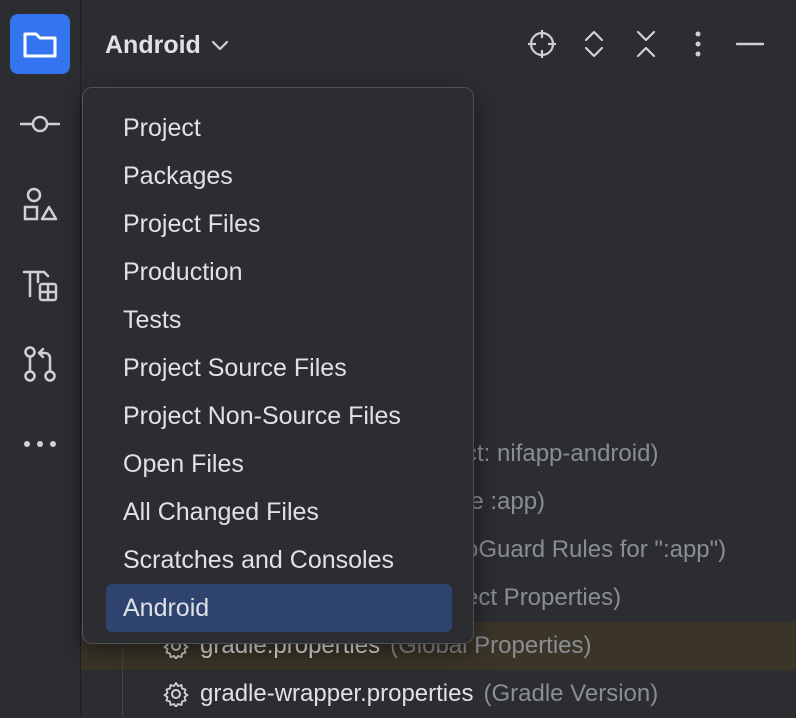 This screenshot has width=796, height=718. What do you see at coordinates (571, 693) in the screenshot?
I see `tree-row-hint: (Gradle Version)` at bounding box center [571, 693].